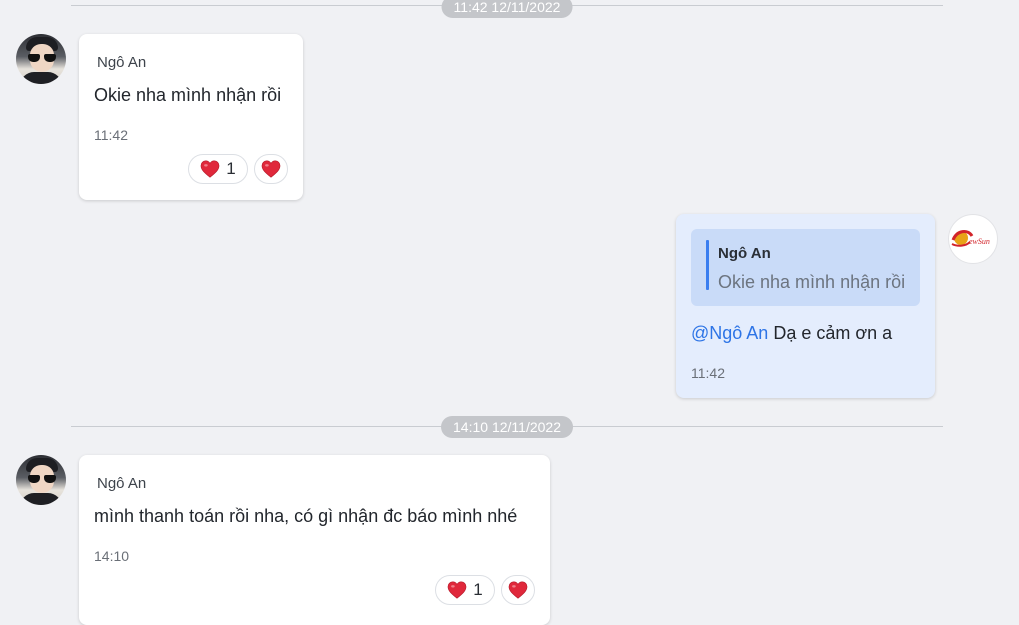  I want to click on quote-bar, so click(707, 265).